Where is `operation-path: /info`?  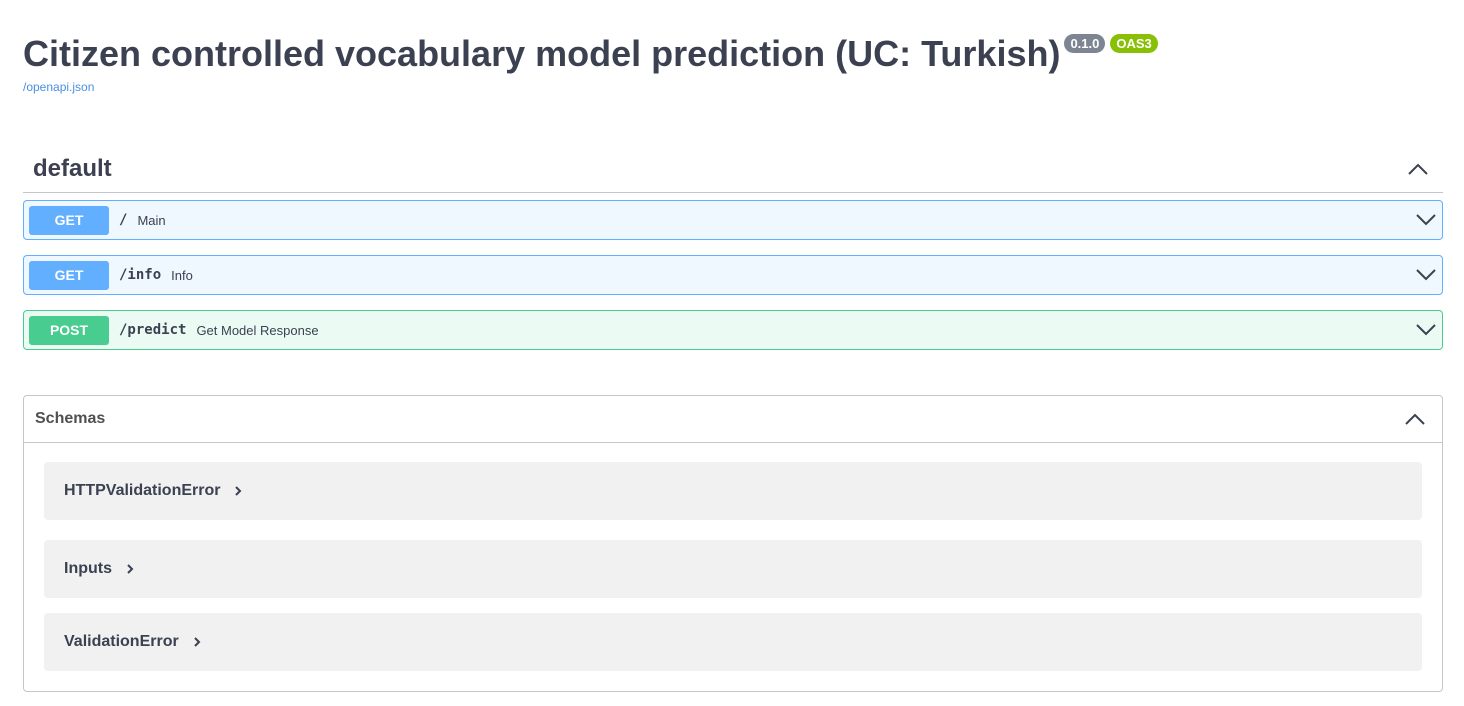
operation-path: /info is located at coordinates (140, 275).